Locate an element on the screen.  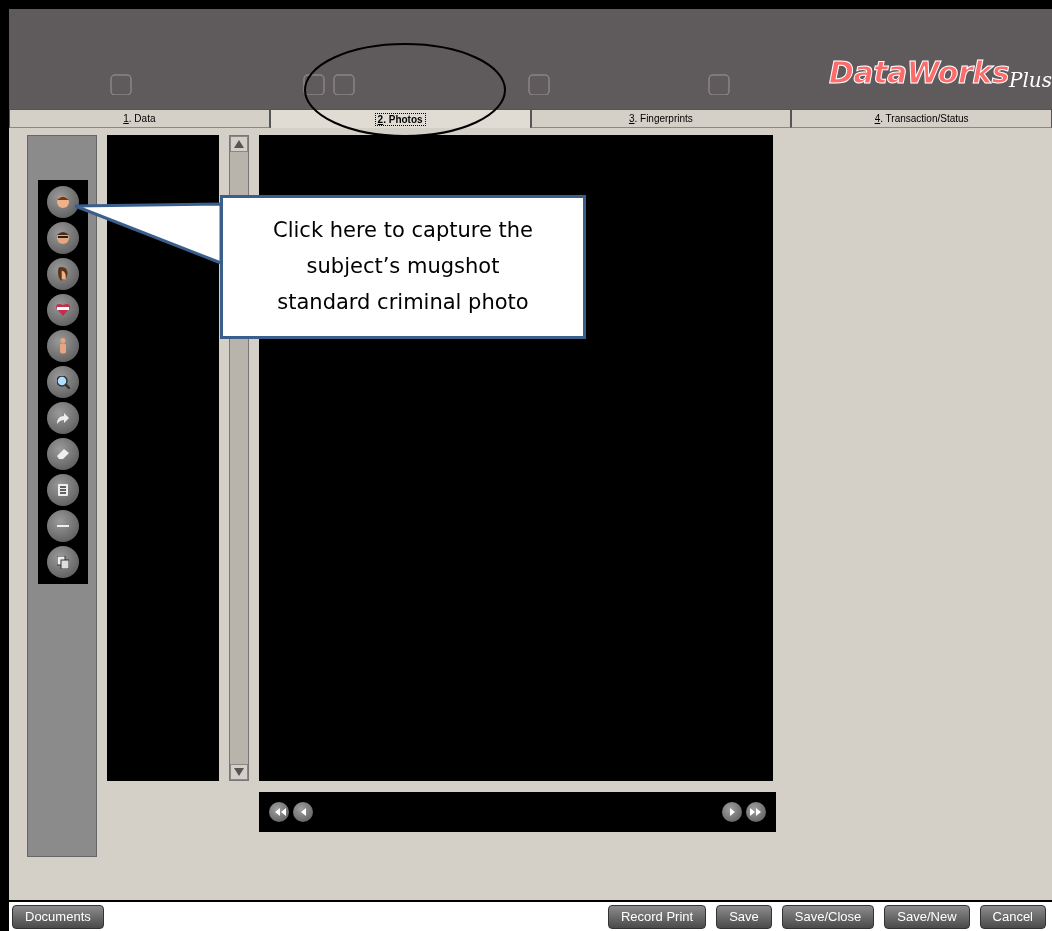
heart-icon is located at coordinates (63, 310).